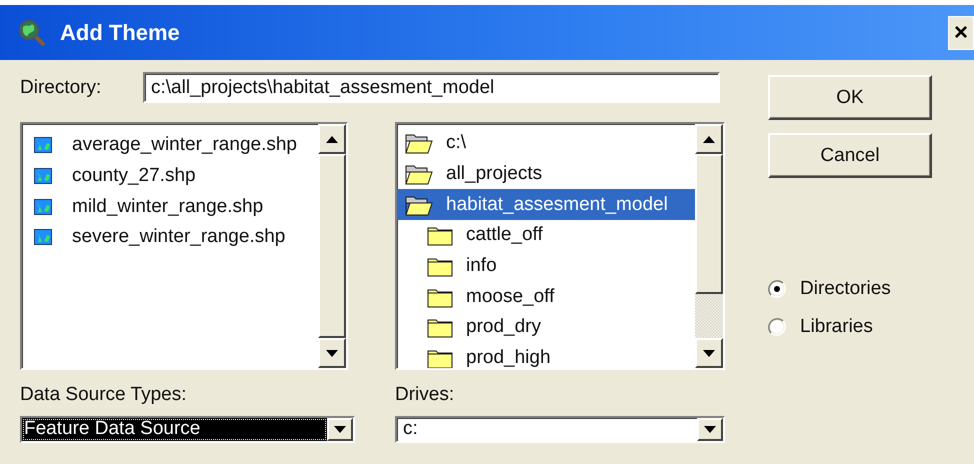 The height and width of the screenshot is (464, 974). I want to click on radio-label: Directories, so click(845, 289).